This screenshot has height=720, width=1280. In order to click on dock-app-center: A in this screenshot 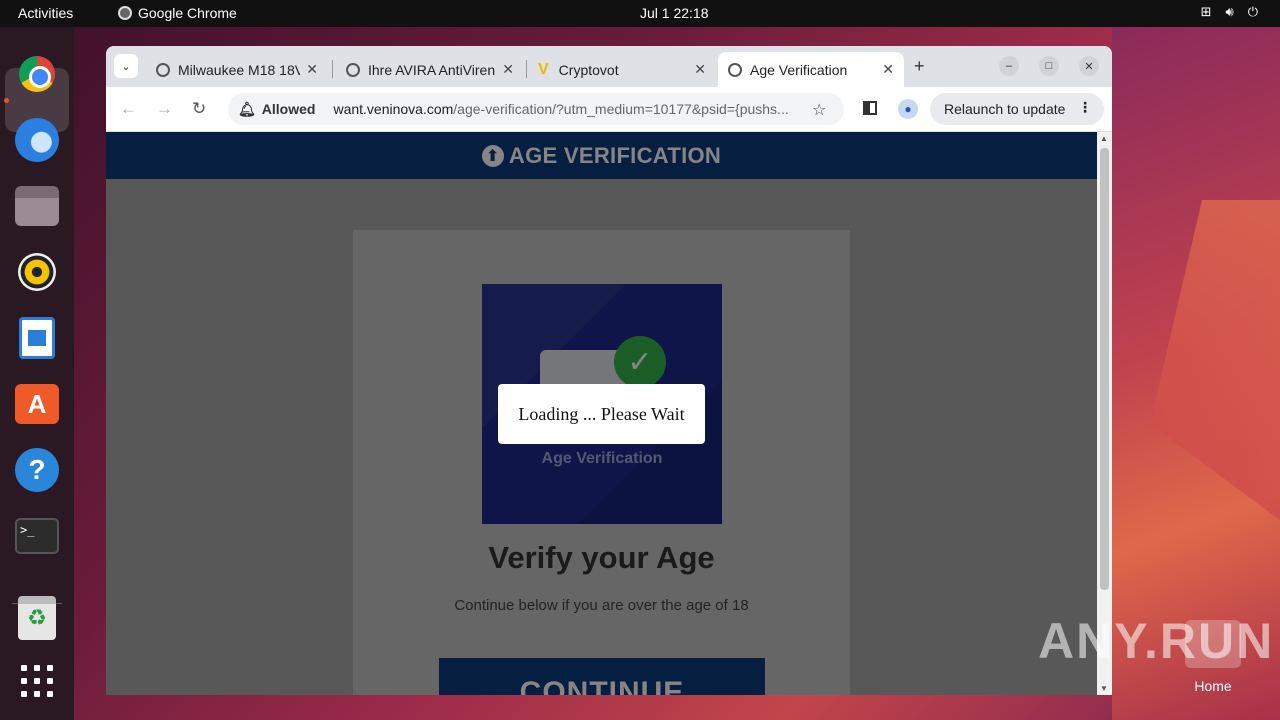, I will do `click(37, 404)`.